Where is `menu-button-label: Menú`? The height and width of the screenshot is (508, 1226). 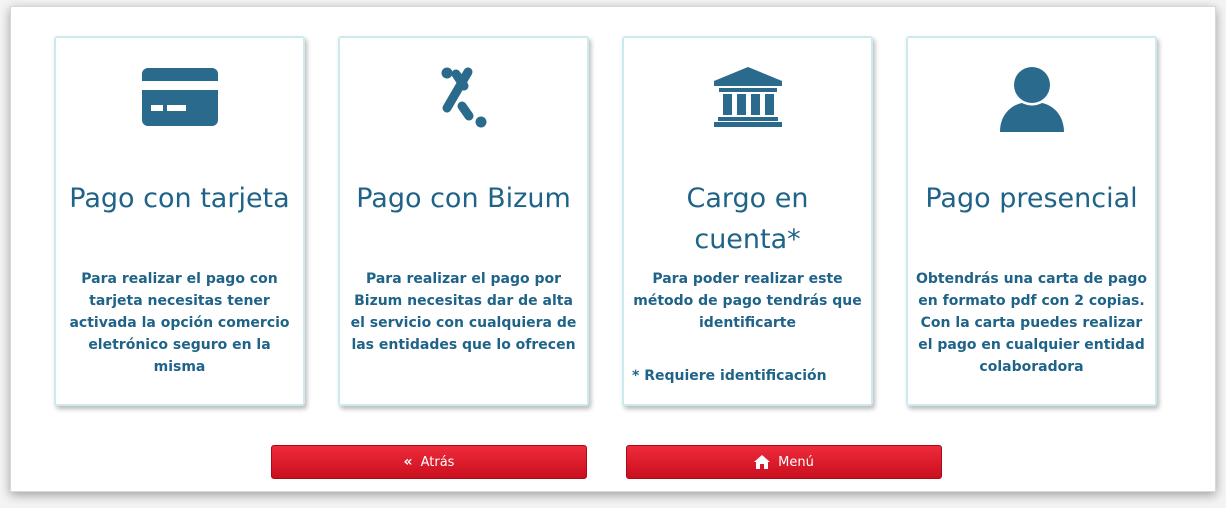
menu-button-label: Menú is located at coordinates (796, 462).